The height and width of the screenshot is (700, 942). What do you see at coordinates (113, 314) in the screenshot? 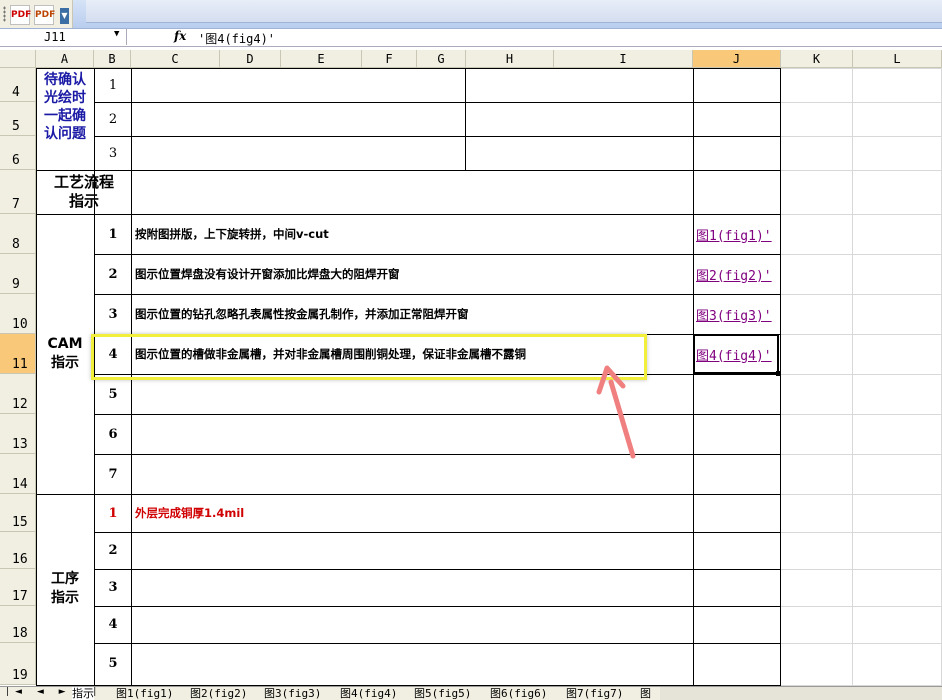
I see `cam-num-3: 3` at bounding box center [113, 314].